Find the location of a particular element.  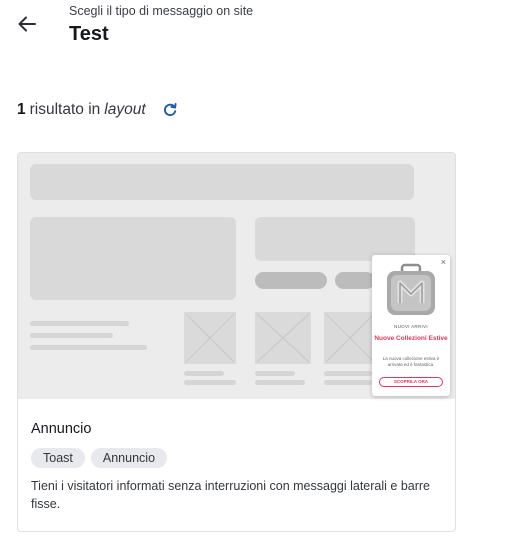

close-icon: × is located at coordinates (443, 262).